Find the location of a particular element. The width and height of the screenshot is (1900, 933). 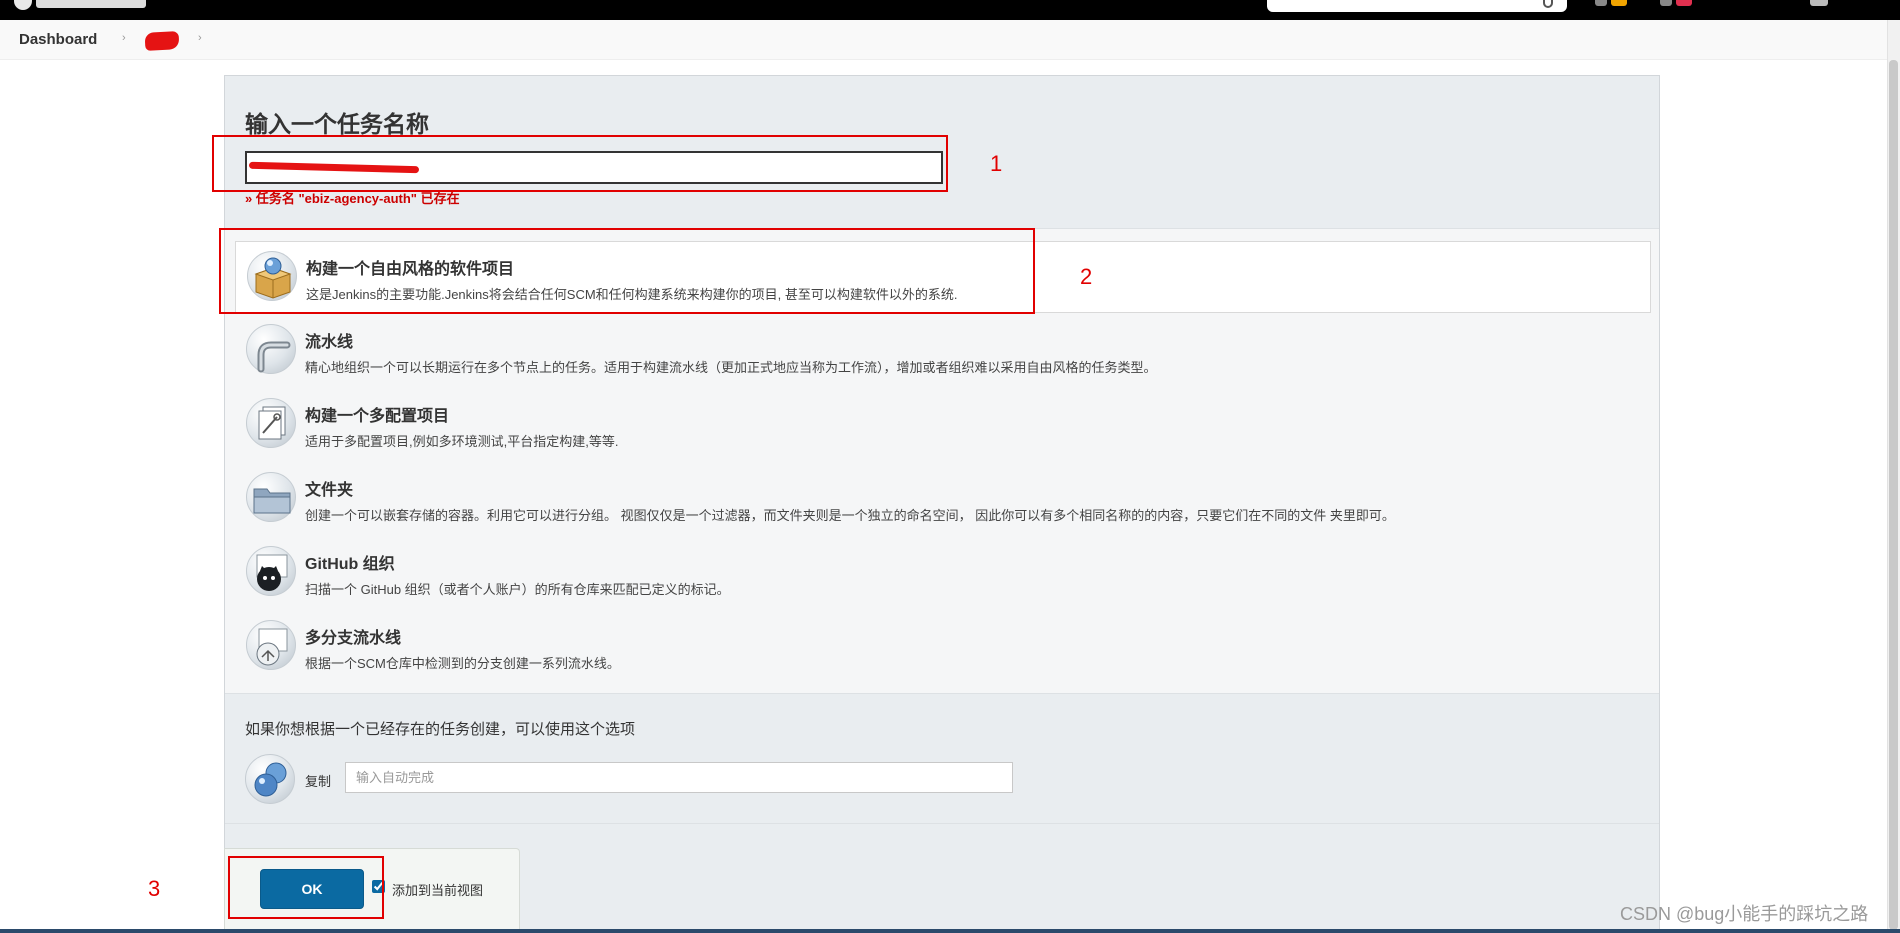

watermark: CSDN @bug小能手的踩坑之路 is located at coordinates (1744, 914).